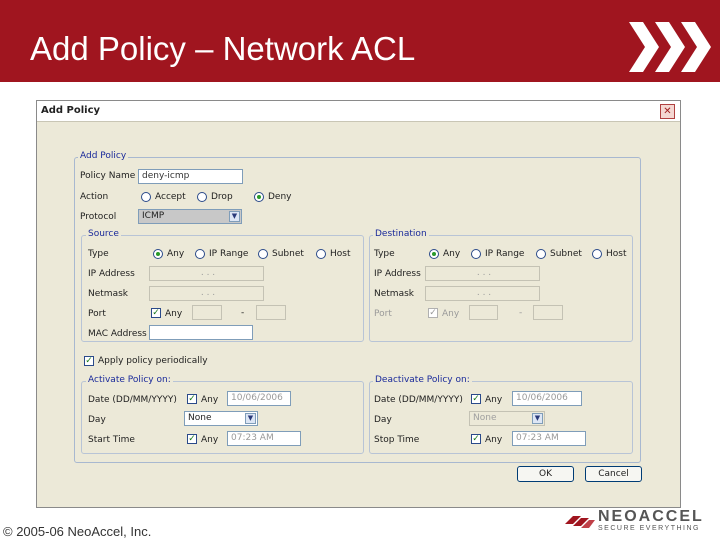 This screenshot has width=720, height=540. I want to click on mac-address-input, so click(201, 332).